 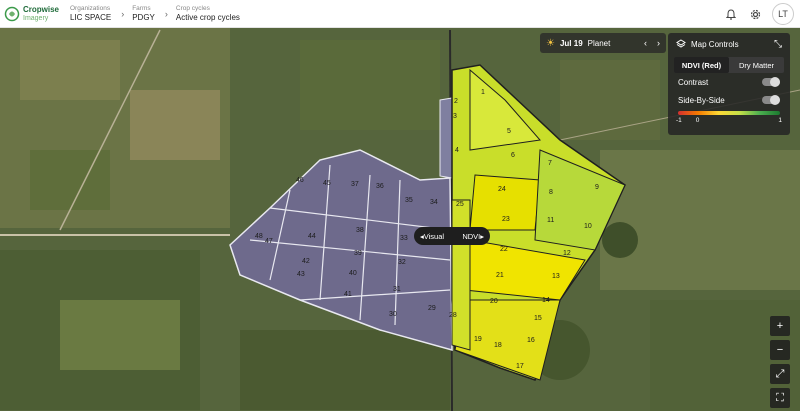 I want to click on cropwise-logo-icon, so click(x=12, y=13).